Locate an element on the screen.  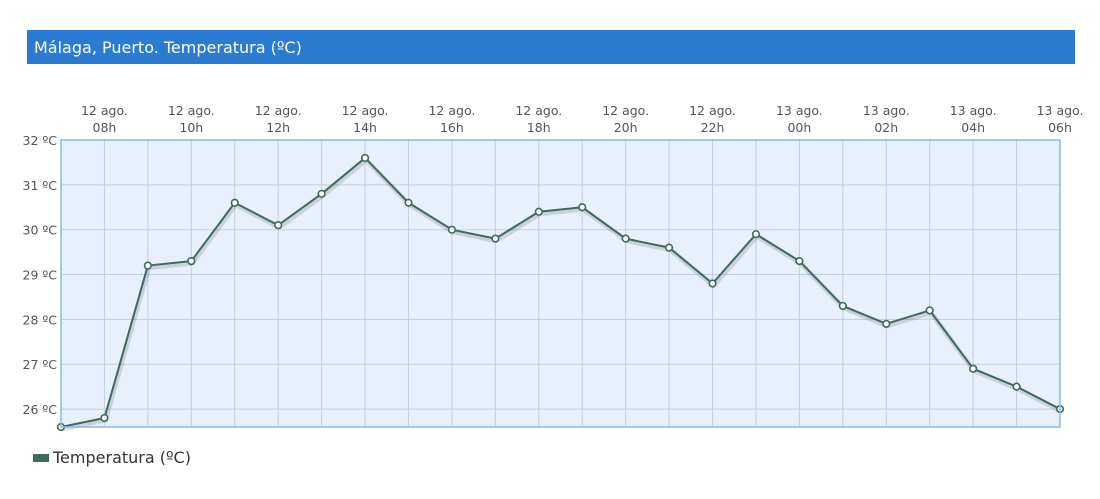
legend: Temperatura (ºC) is located at coordinates (112, 457).